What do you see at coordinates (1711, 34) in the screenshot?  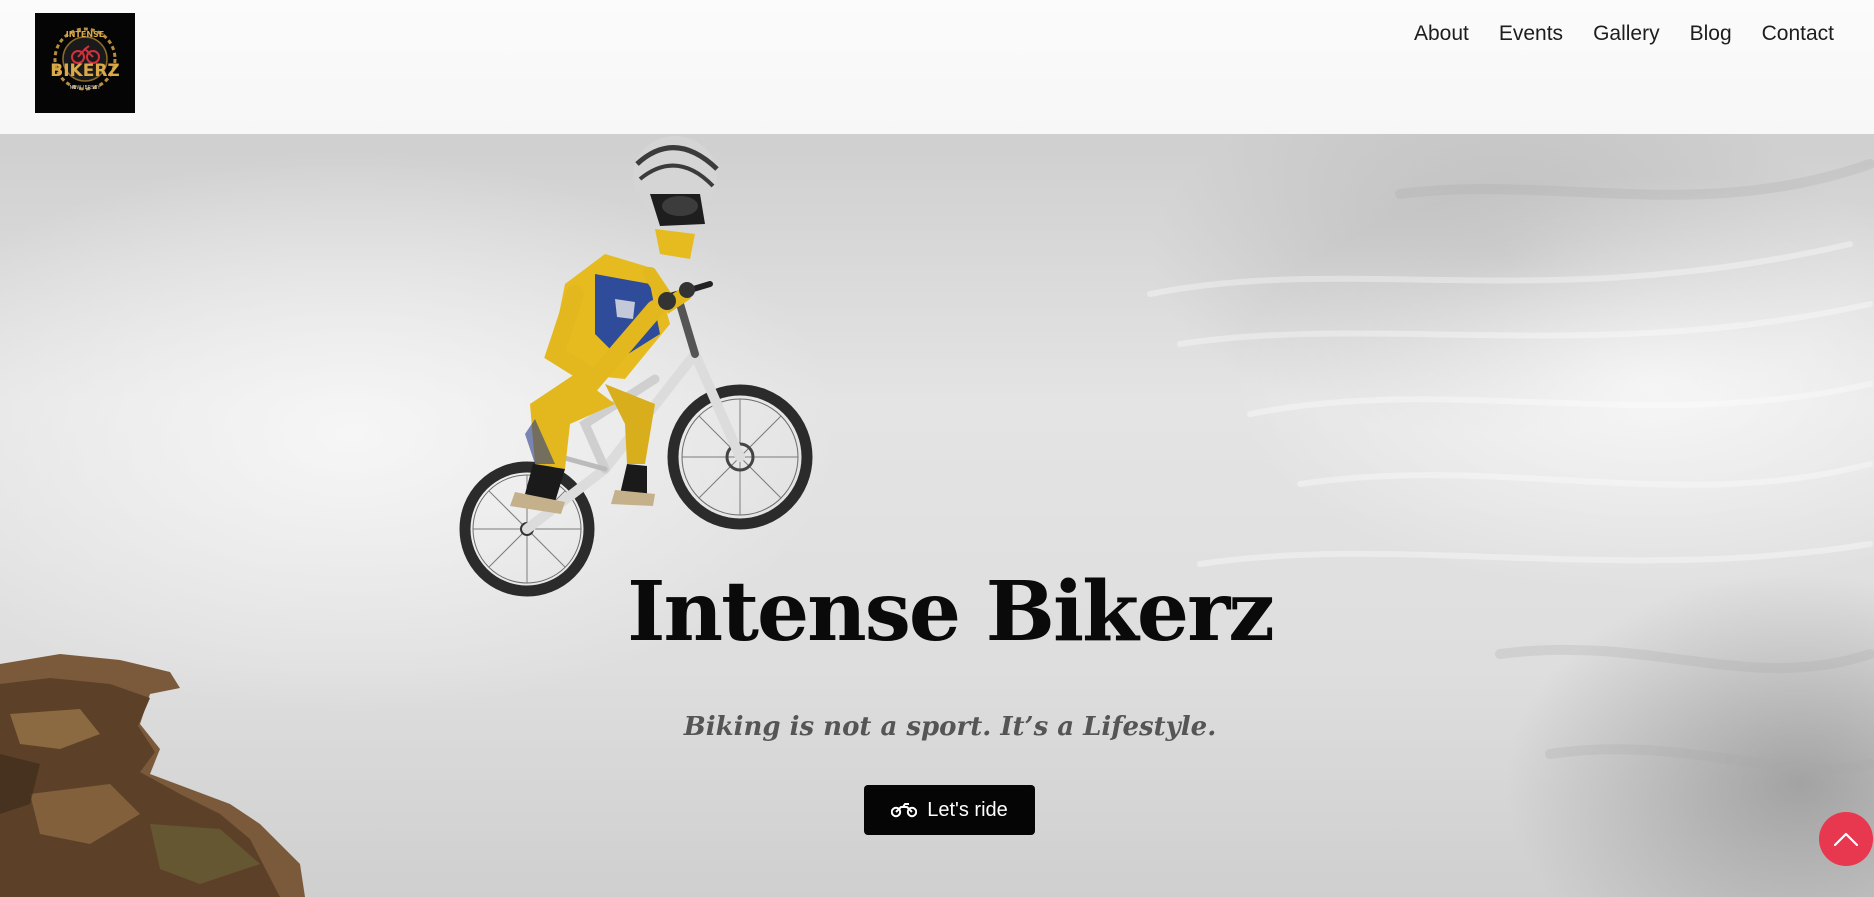 I see `nav-item-blog: Blog` at bounding box center [1711, 34].